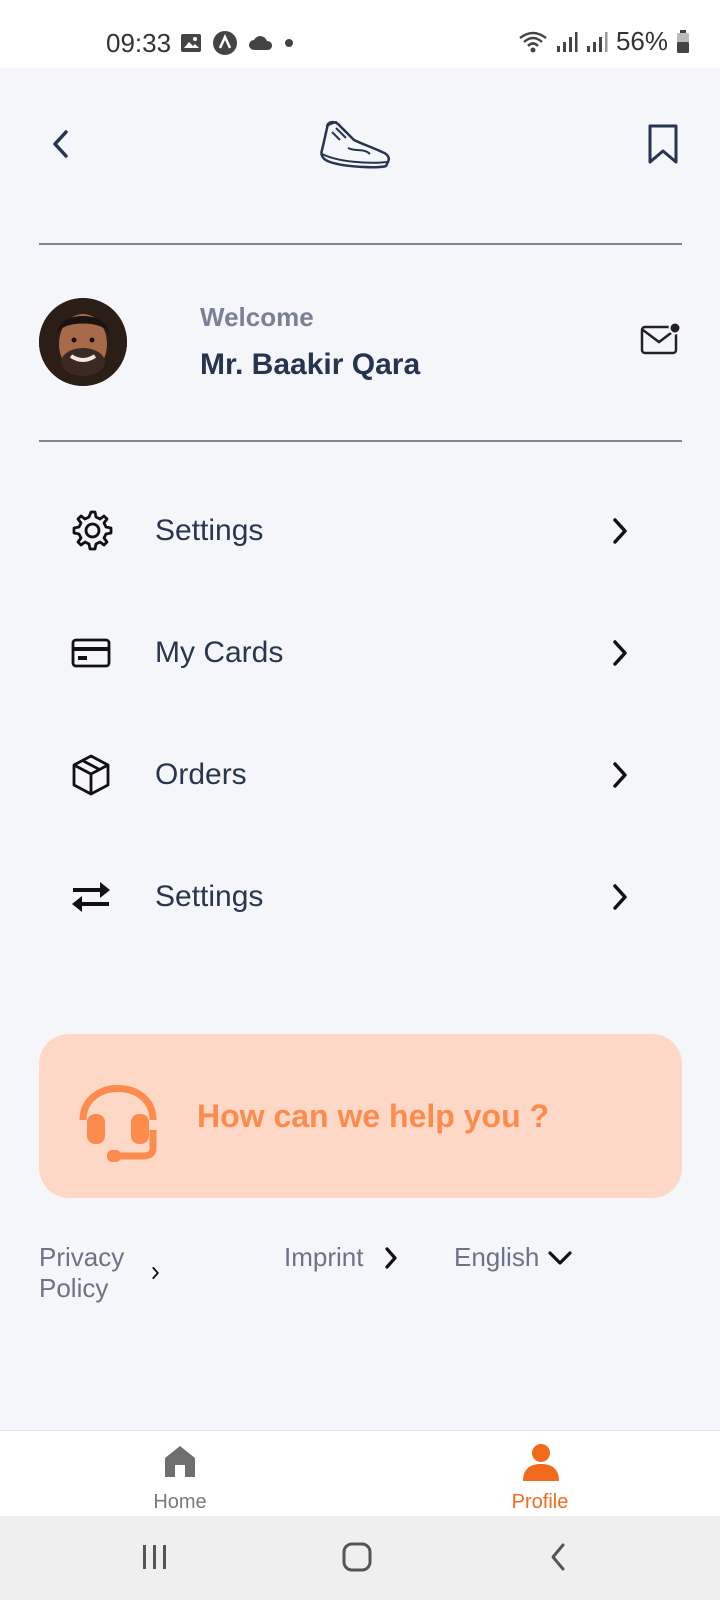 Image resolution: width=720 pixels, height=1600 pixels. I want to click on nav-profile-label: Profile, so click(540, 1502).